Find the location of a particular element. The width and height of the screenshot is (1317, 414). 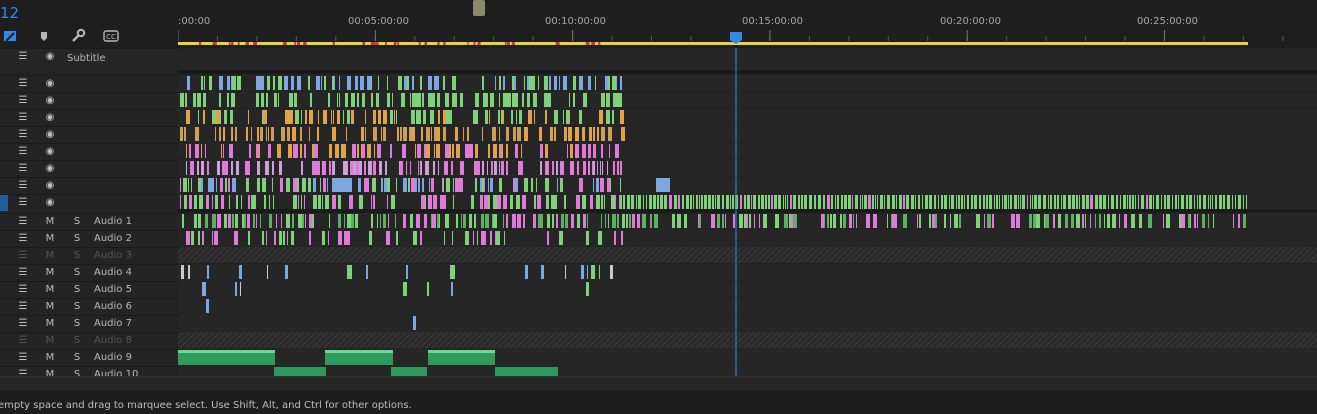

captions-icon: CC is located at coordinates (111, 36).